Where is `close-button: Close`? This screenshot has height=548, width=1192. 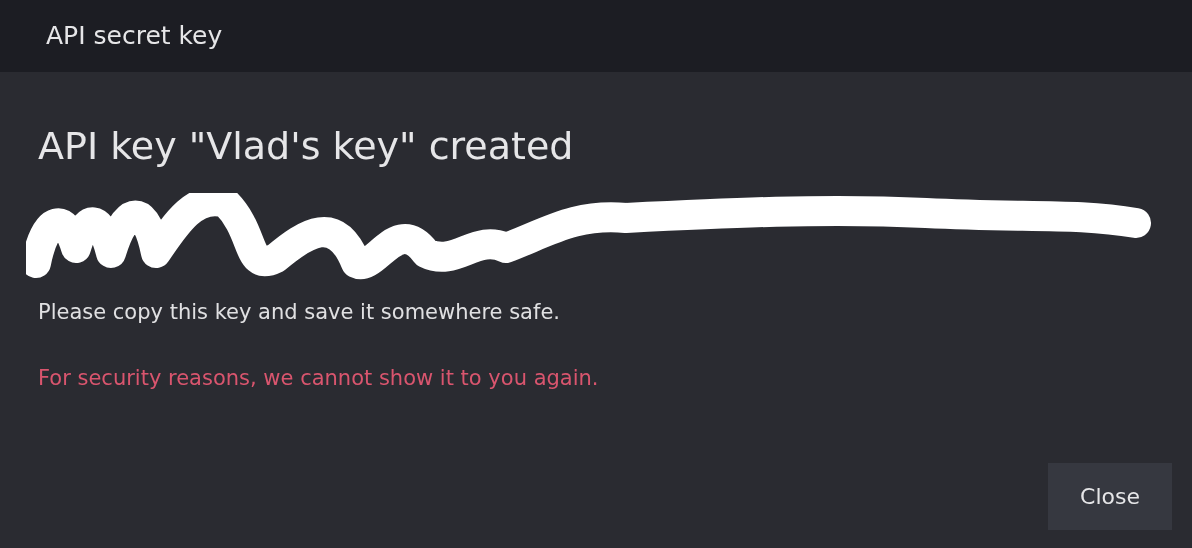
close-button: Close is located at coordinates (1110, 496).